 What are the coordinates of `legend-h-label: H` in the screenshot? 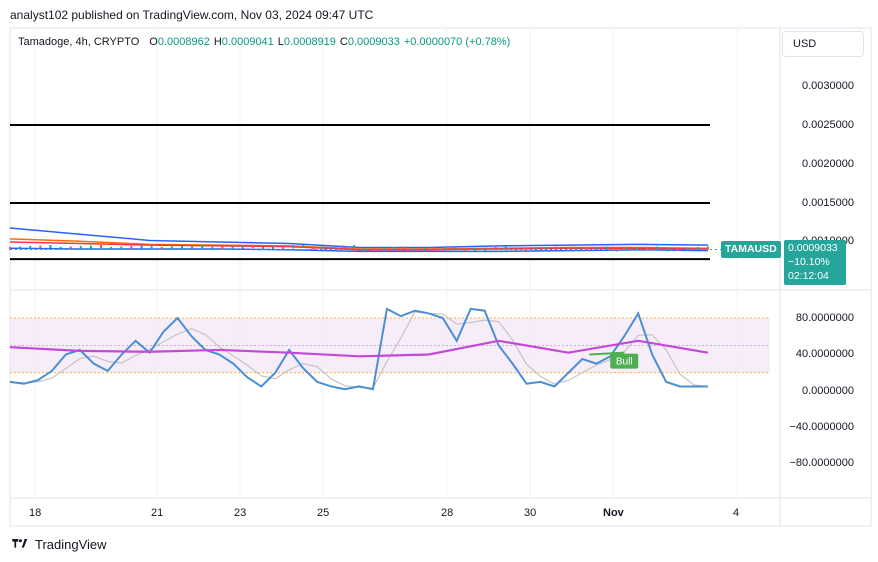 It's located at (217, 42).